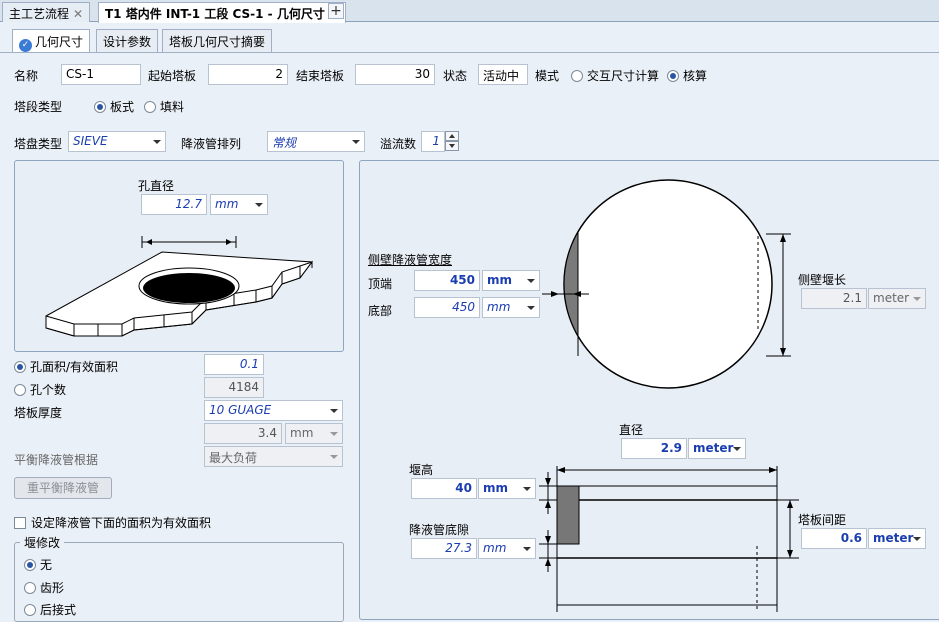 The width and height of the screenshot is (939, 622). What do you see at coordinates (380, 311) in the screenshot?
I see `bottom-label: 底部` at bounding box center [380, 311].